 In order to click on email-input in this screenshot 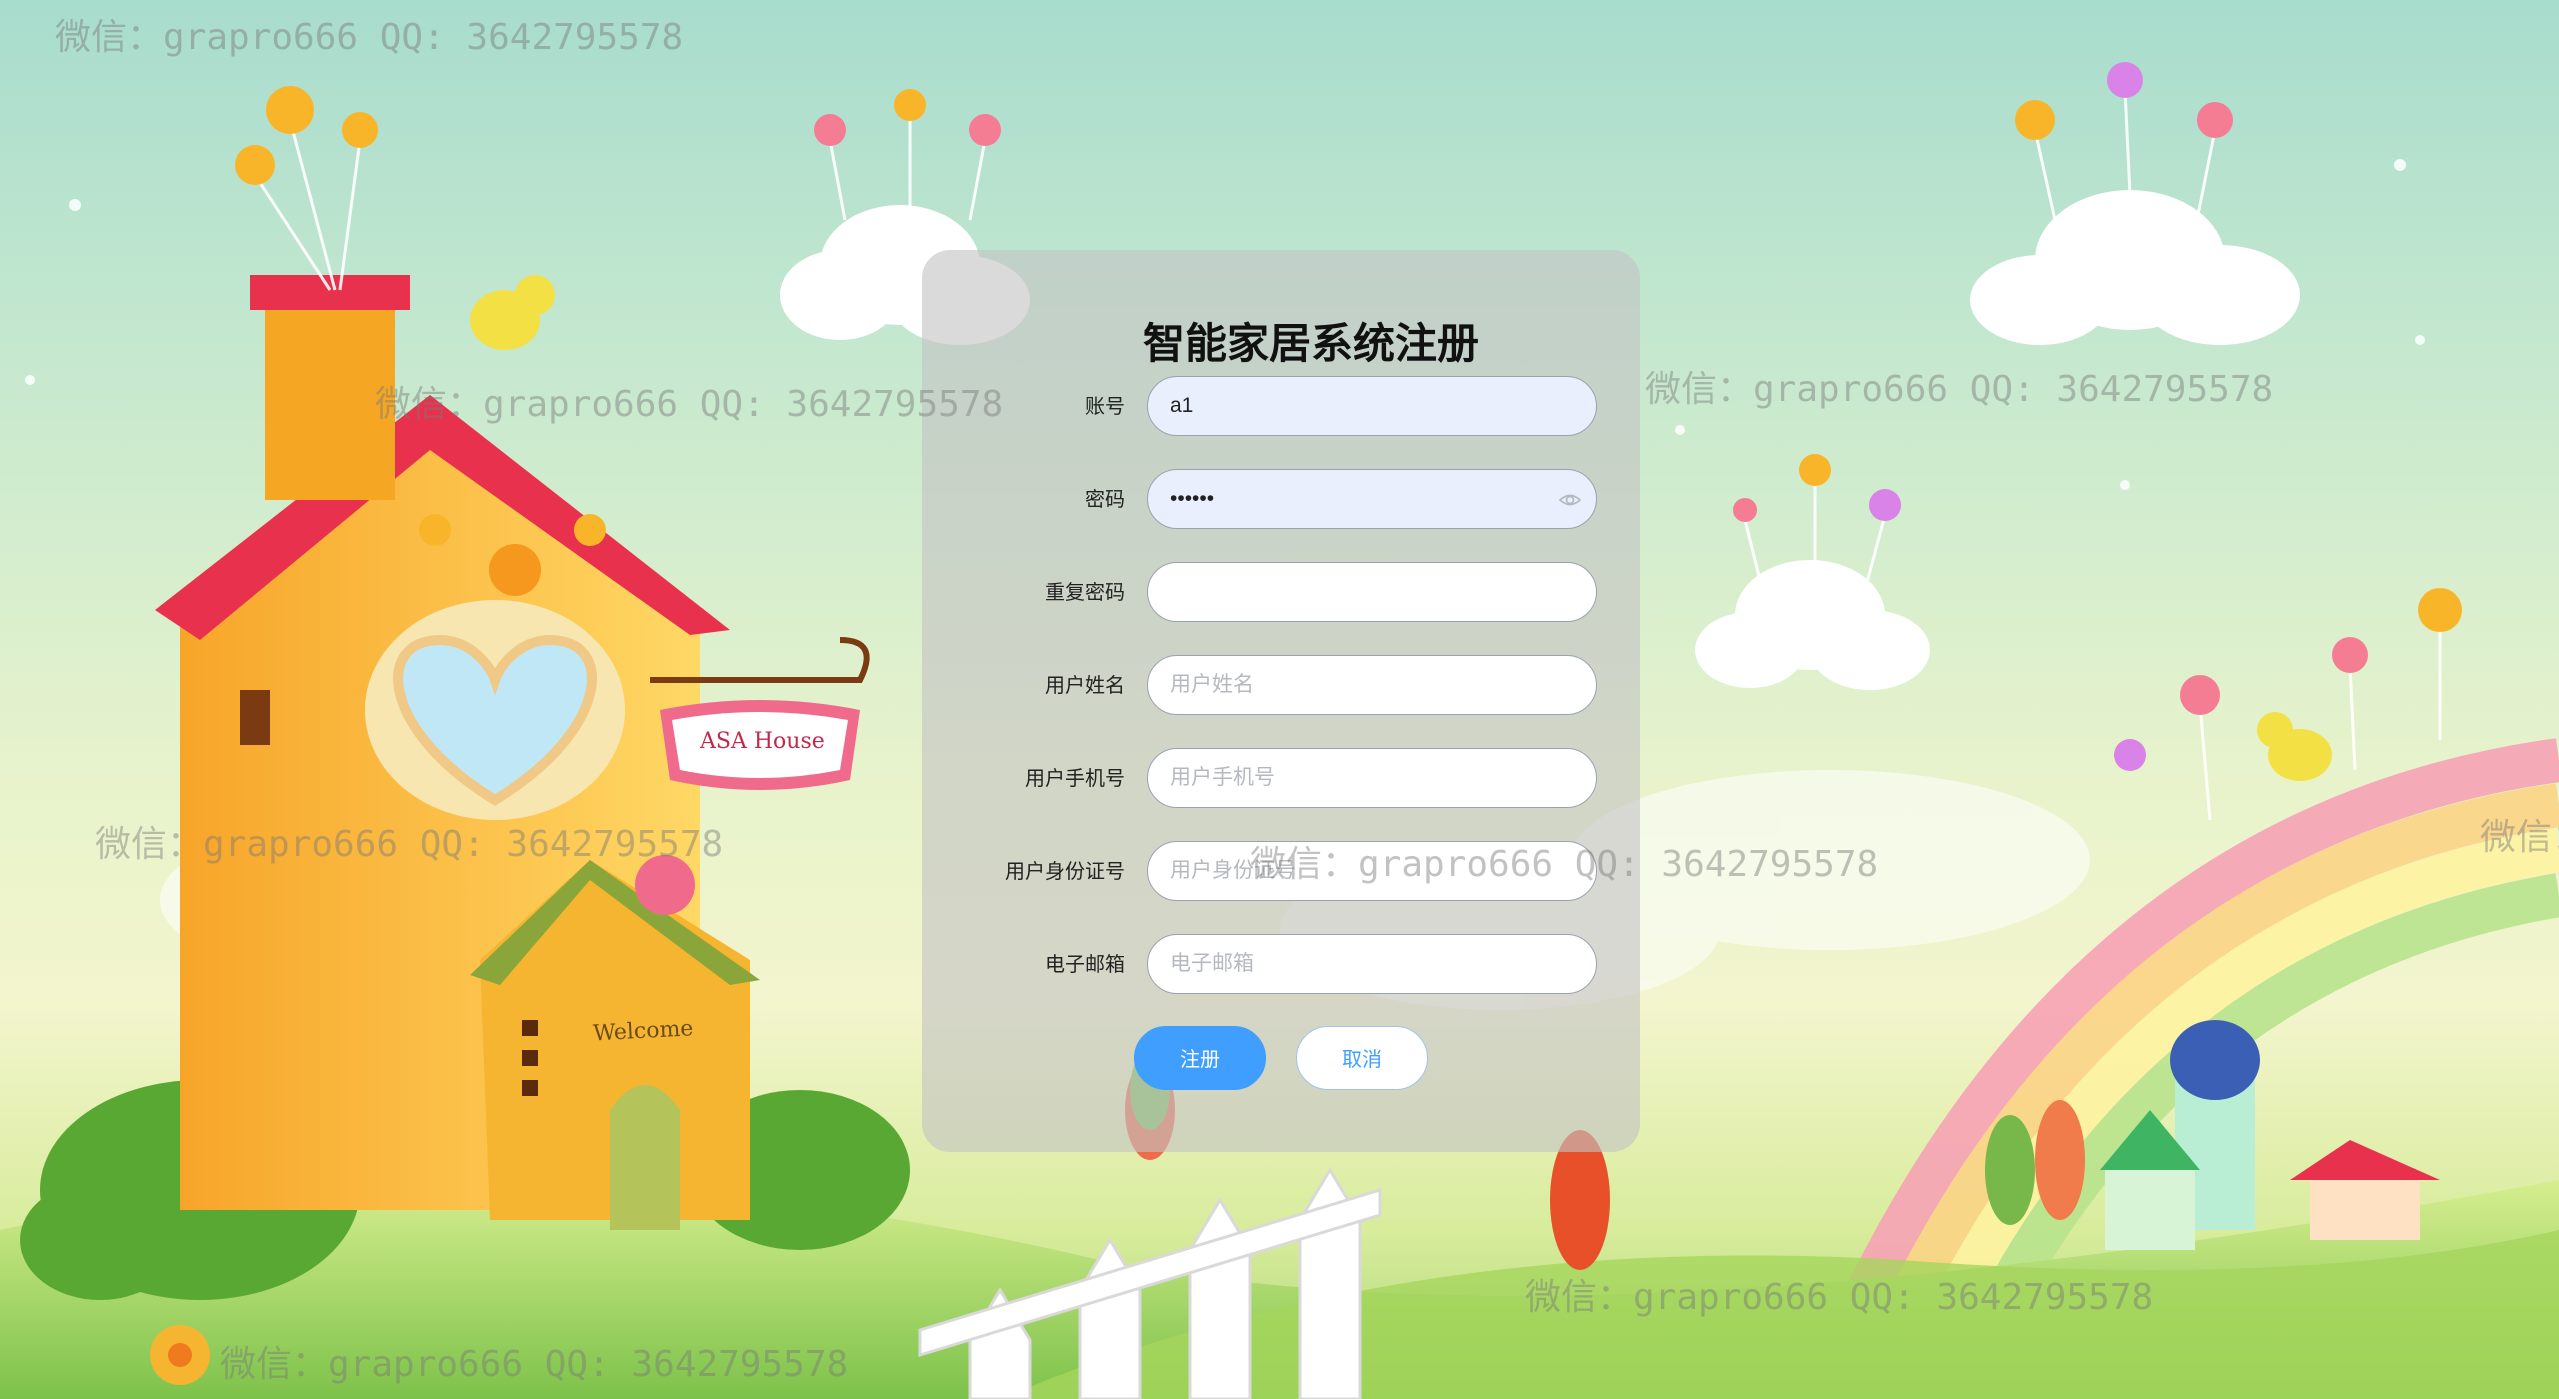, I will do `click(1360, 964)`.